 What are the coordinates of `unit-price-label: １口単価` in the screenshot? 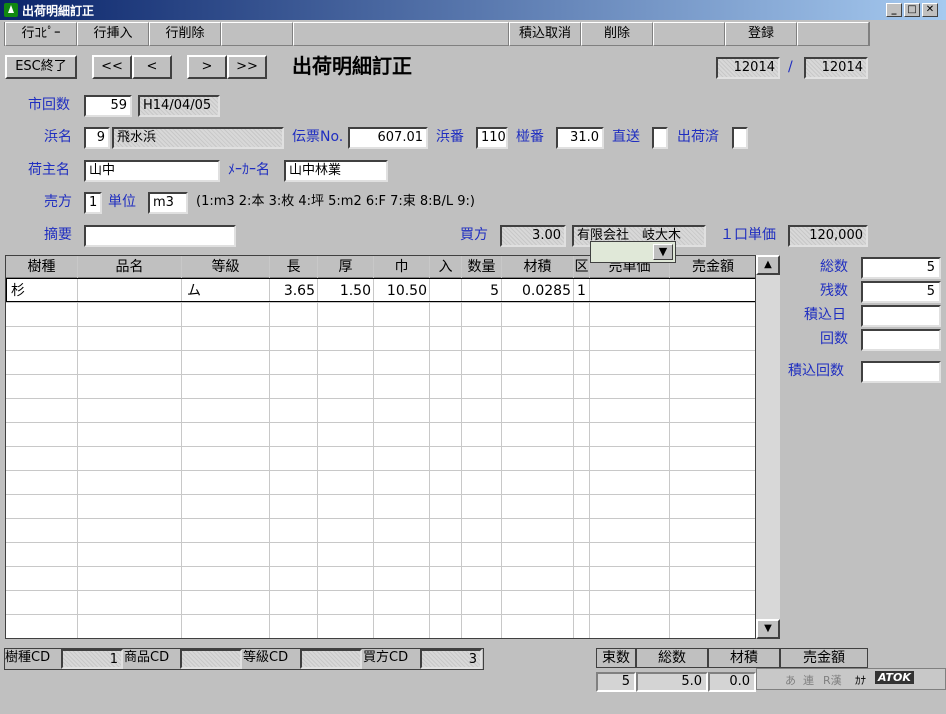 It's located at (748, 235).